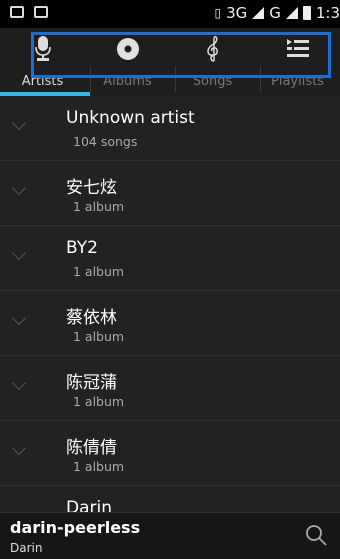 The width and height of the screenshot is (340, 559). I want to click on list-item: Darin, so click(170, 499).